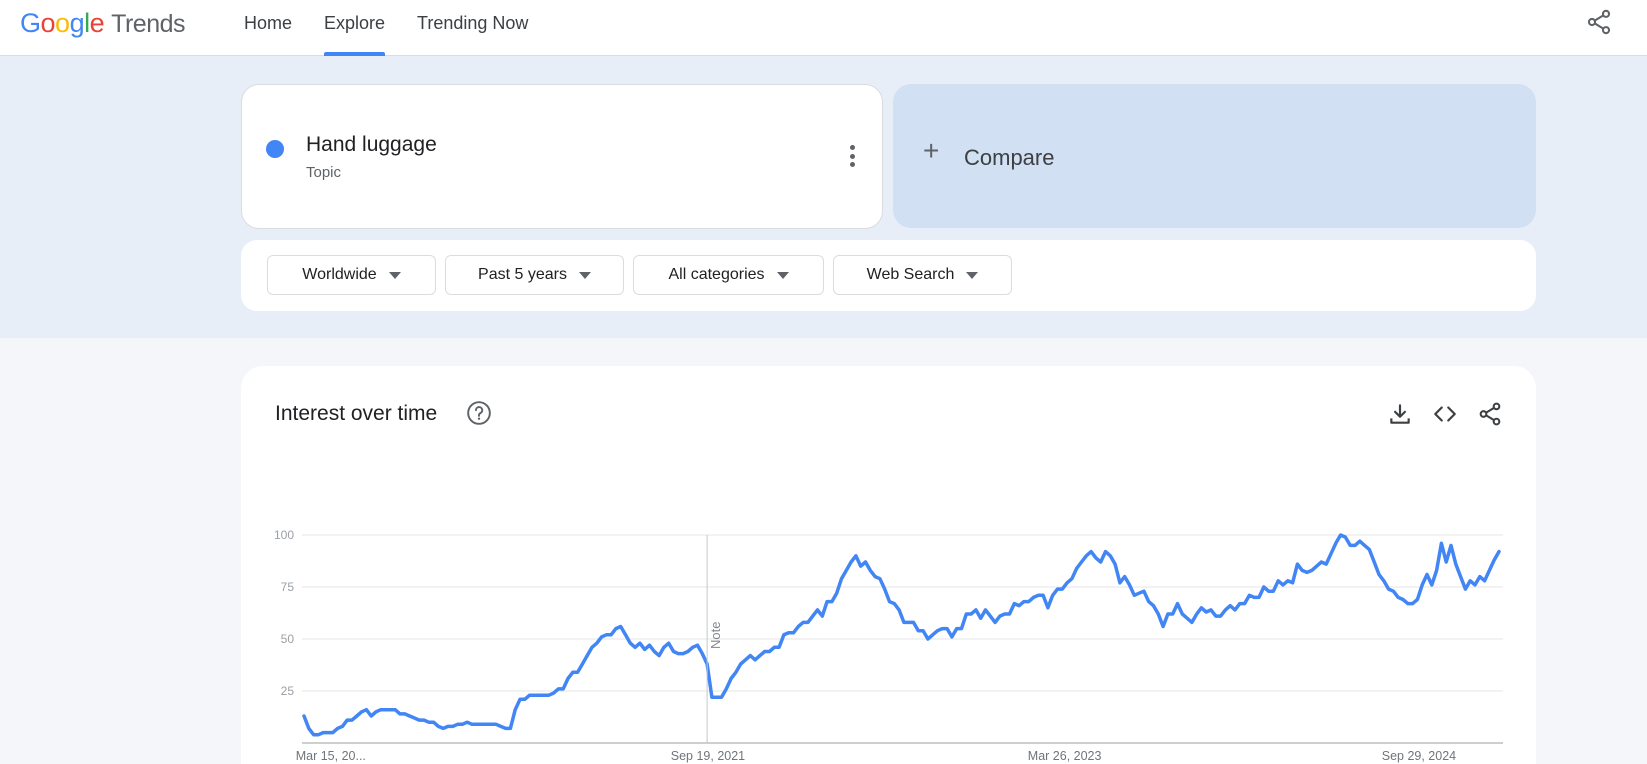 Image resolution: width=1647 pixels, height=764 pixels. I want to click on nav-home: Home, so click(268, 28).